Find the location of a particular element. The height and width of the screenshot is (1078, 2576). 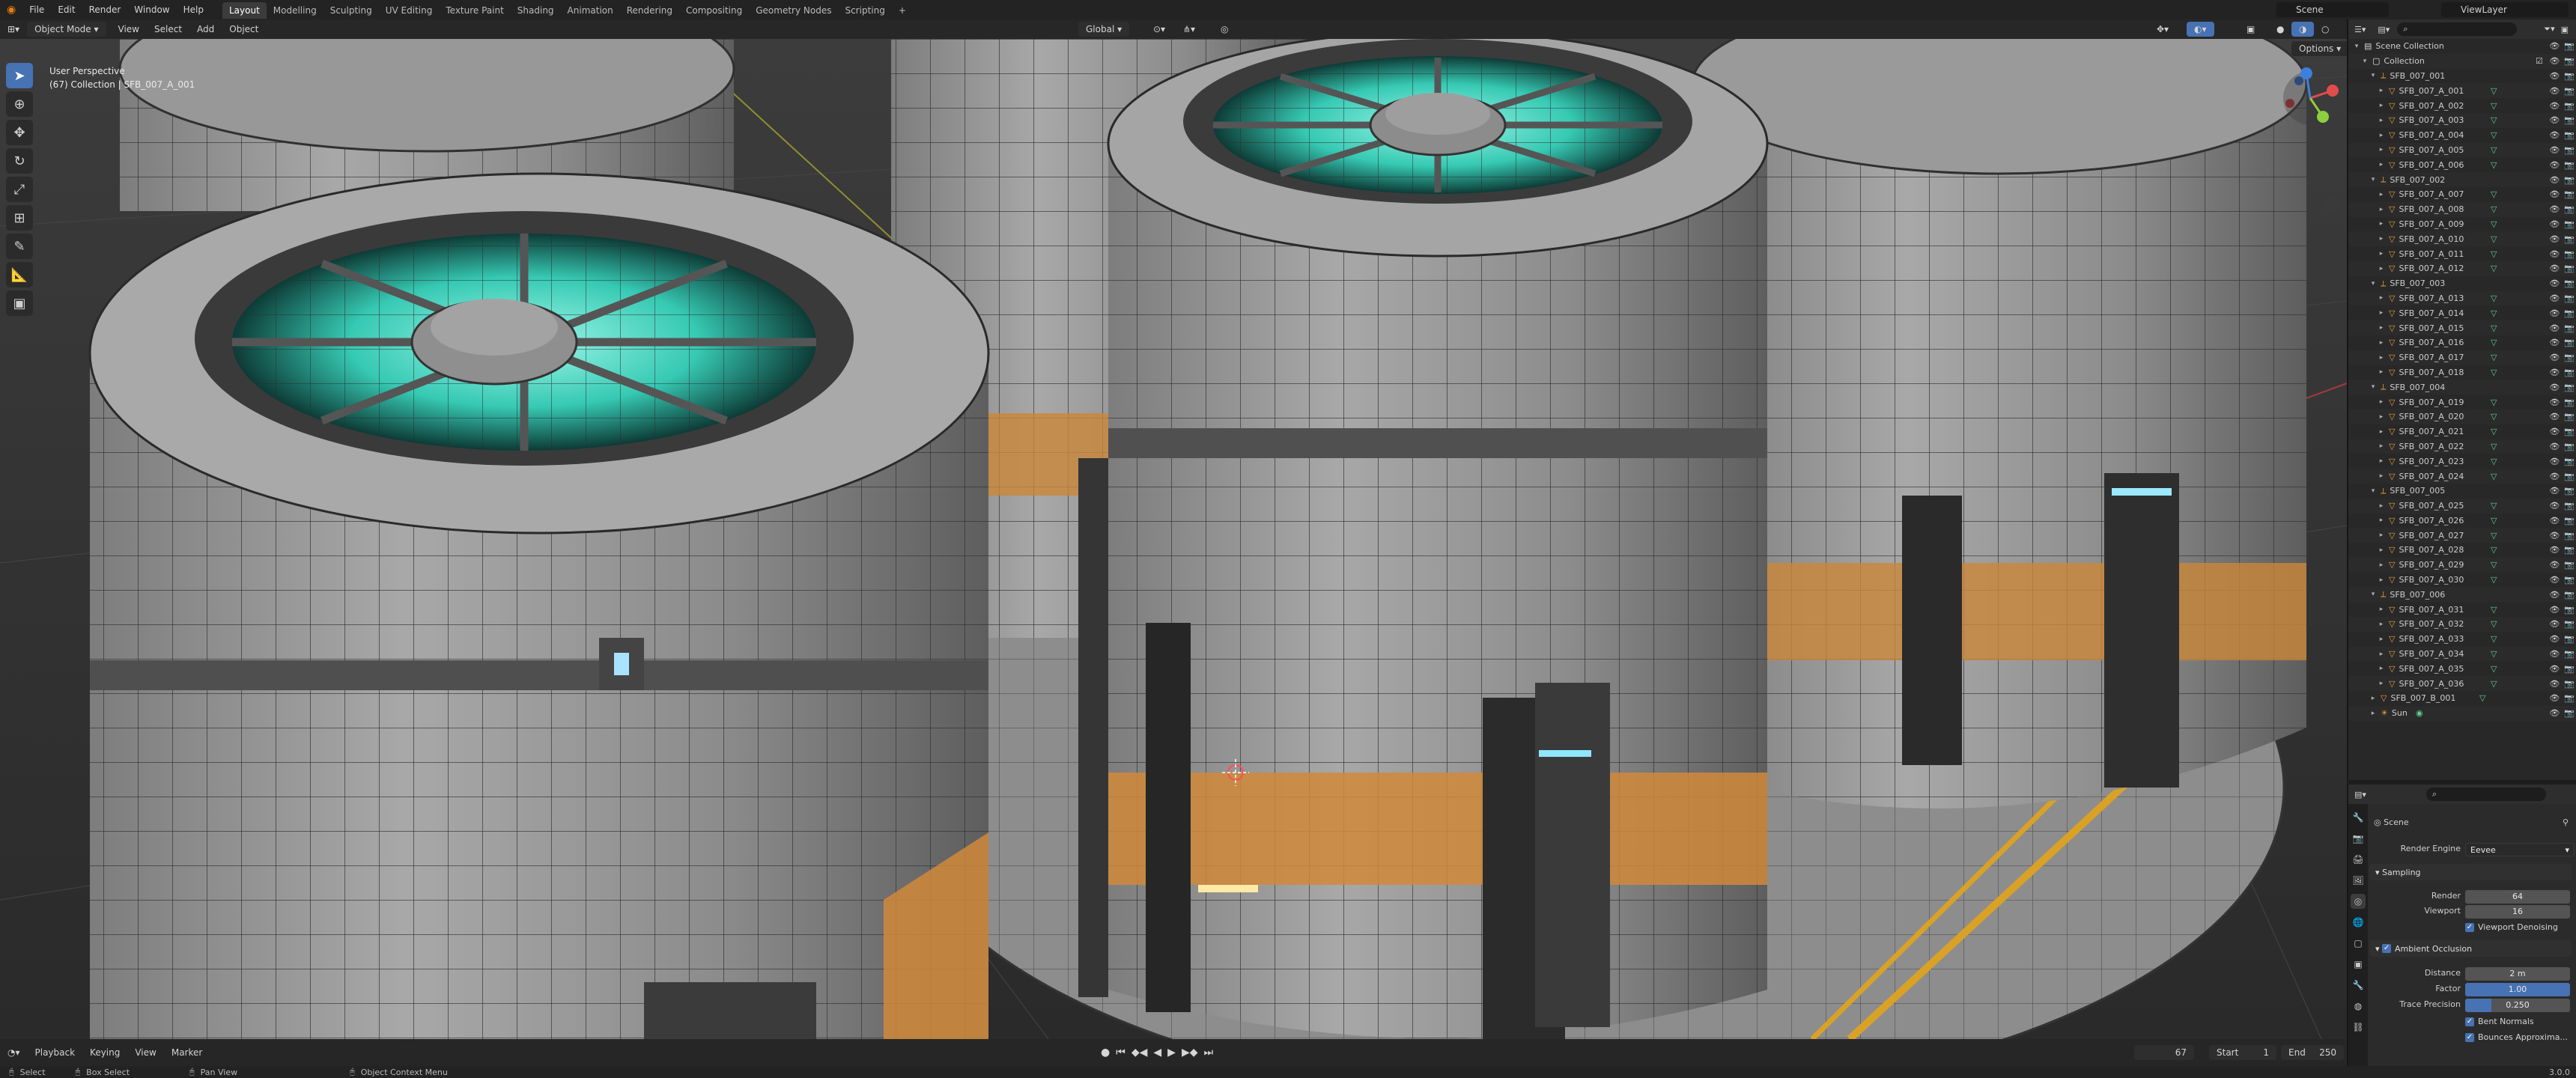

outliner-object: ▸ ▽ SFB_007_A_001 ▽ 👁 📷 is located at coordinates (2462, 91).